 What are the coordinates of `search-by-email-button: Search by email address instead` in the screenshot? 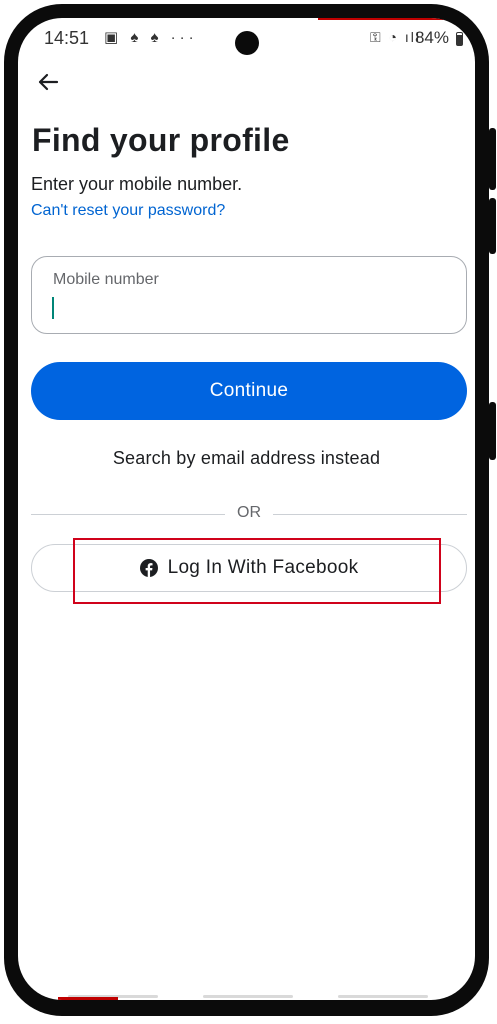 It's located at (246, 458).